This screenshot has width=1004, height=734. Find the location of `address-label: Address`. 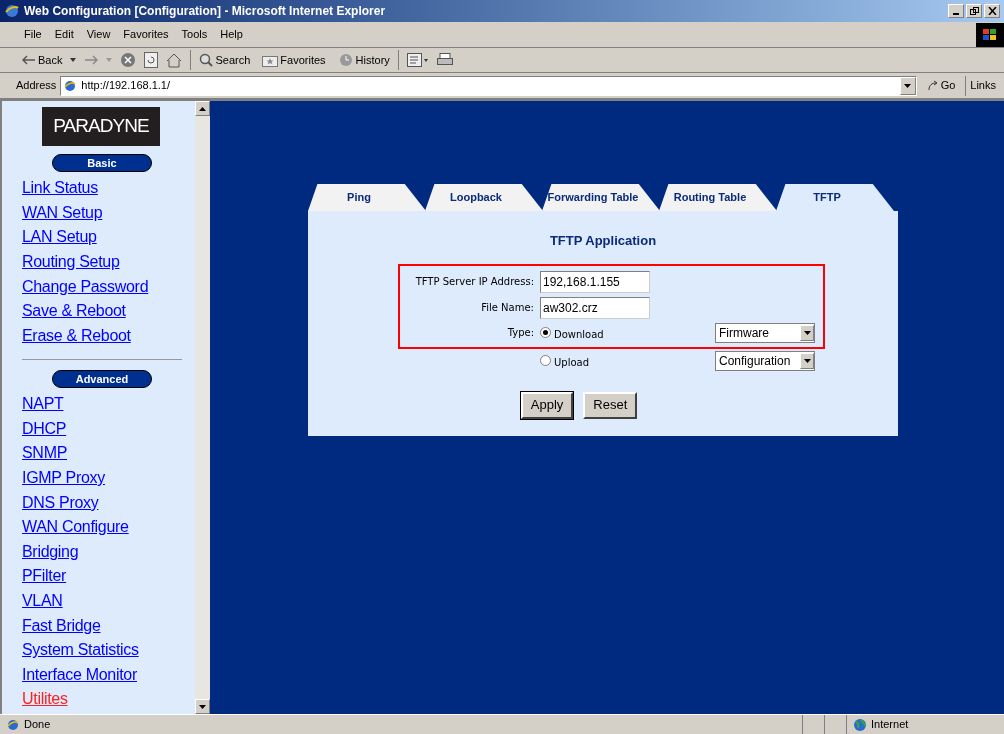

address-label: Address is located at coordinates (36, 86).